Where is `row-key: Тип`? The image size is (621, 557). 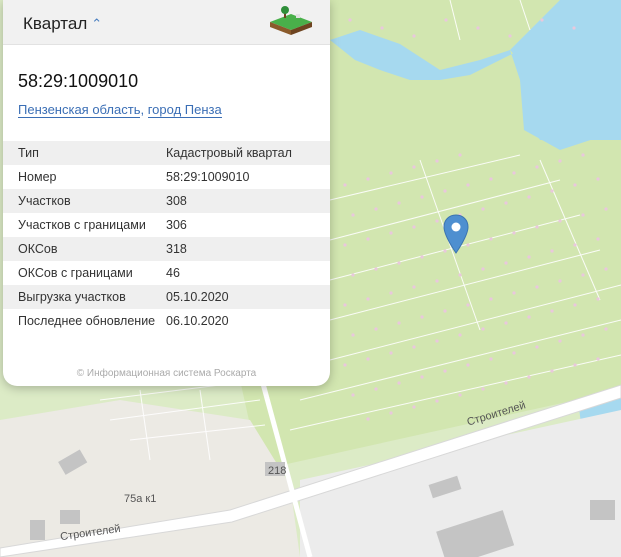 row-key: Тип is located at coordinates (84, 153).